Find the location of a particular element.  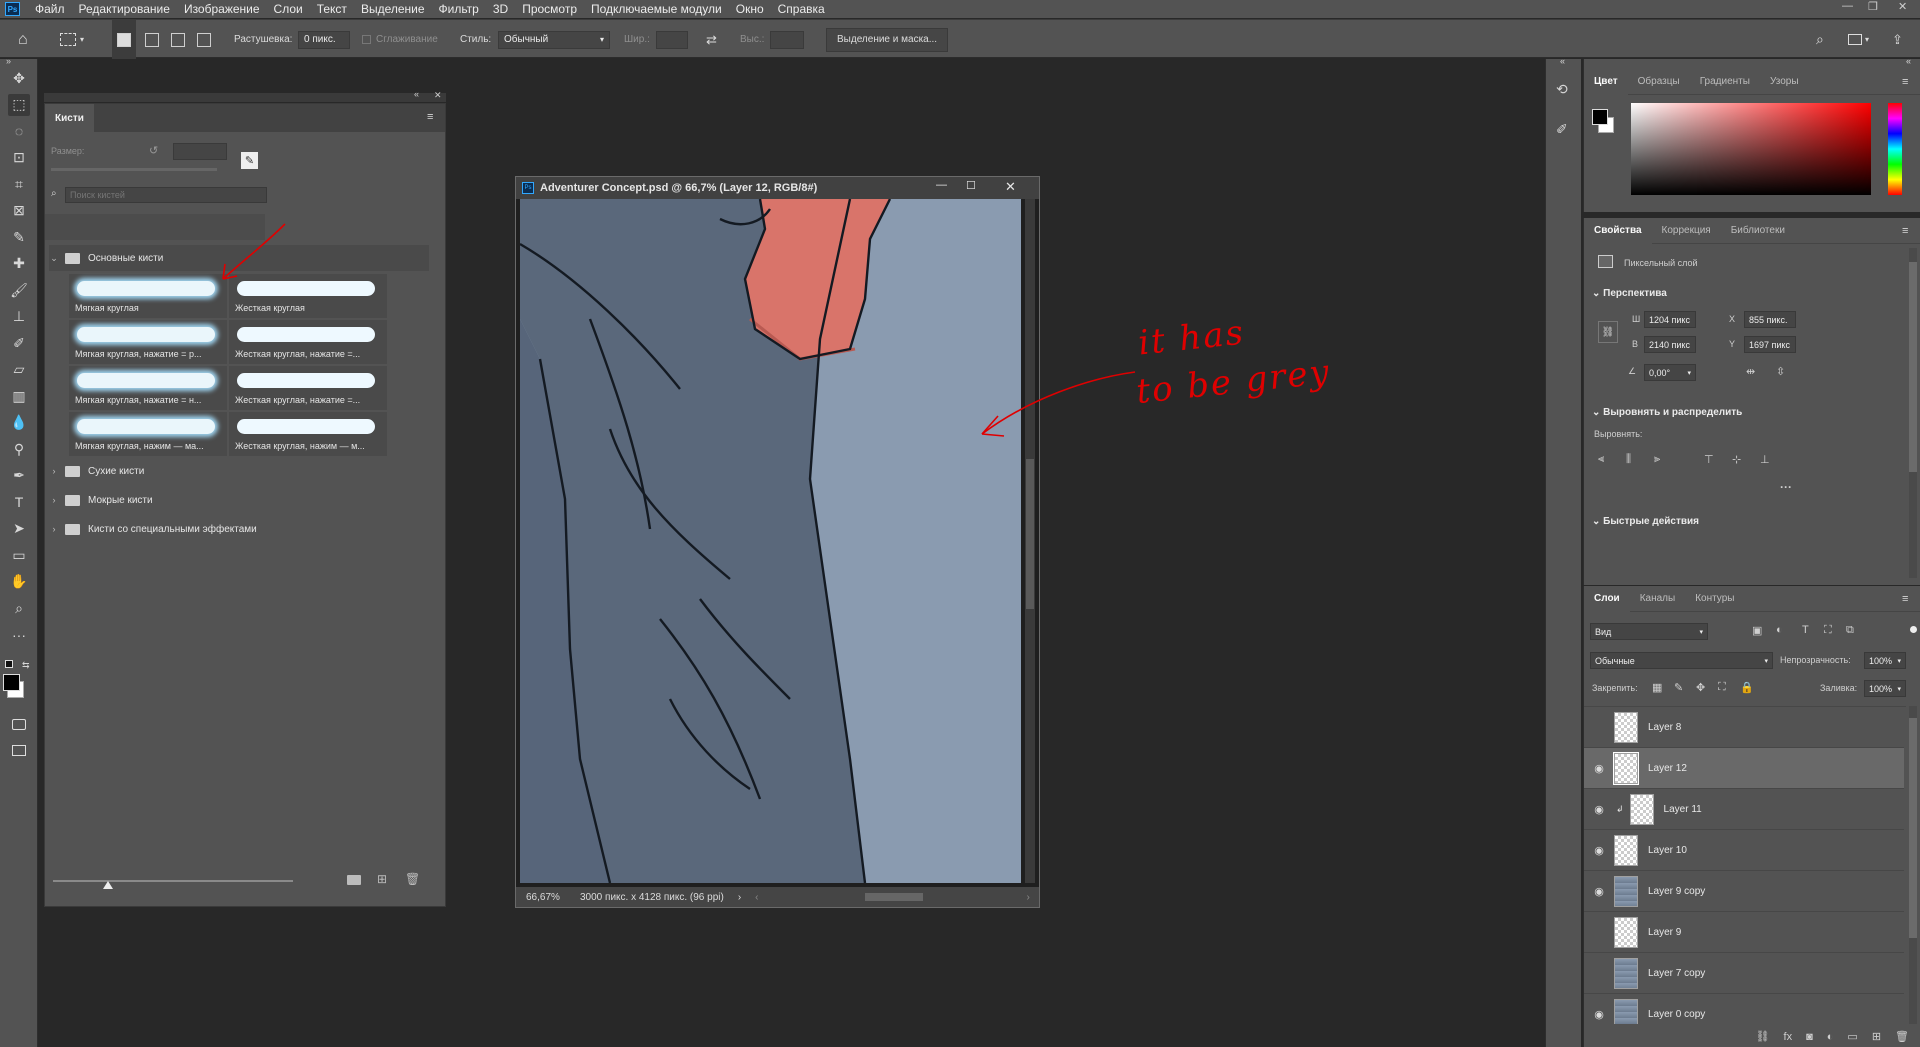

menu-4: Текст is located at coordinates (332, 9).